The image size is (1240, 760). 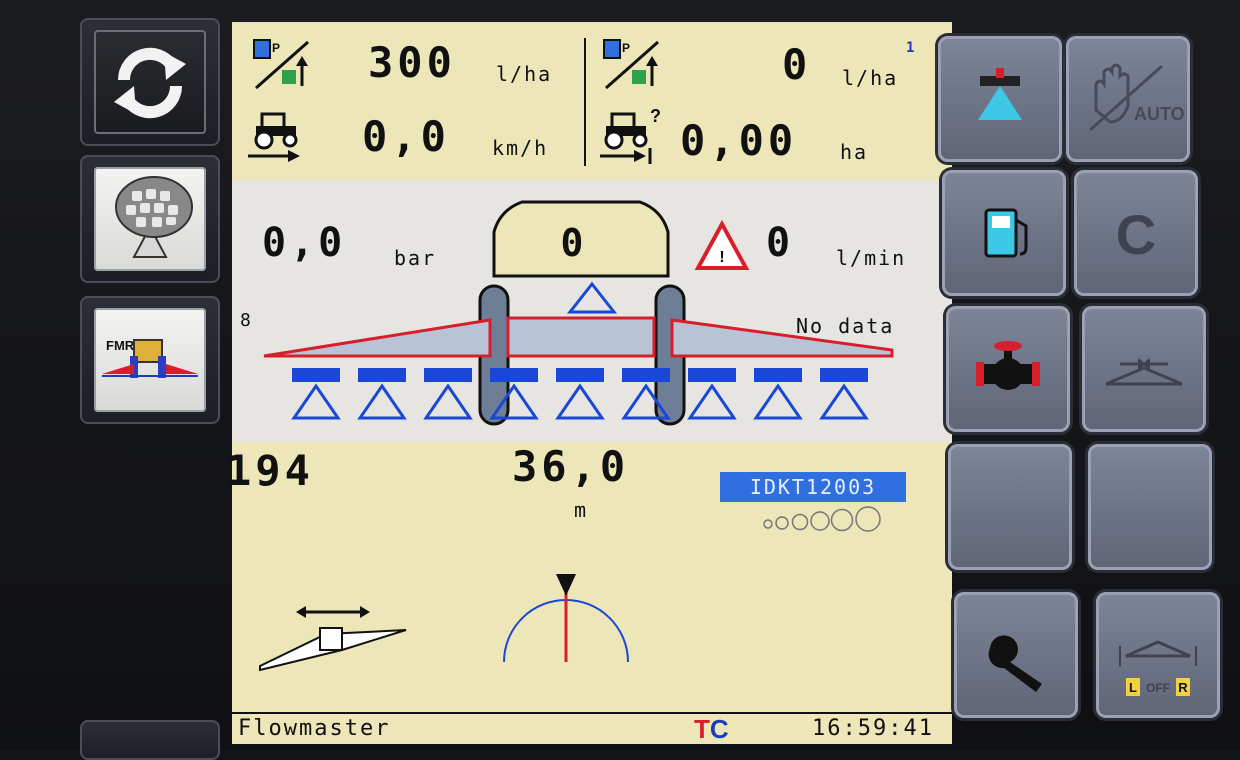 What do you see at coordinates (739, 140) in the screenshot?
I see `area-value: 0,00` at bounding box center [739, 140].